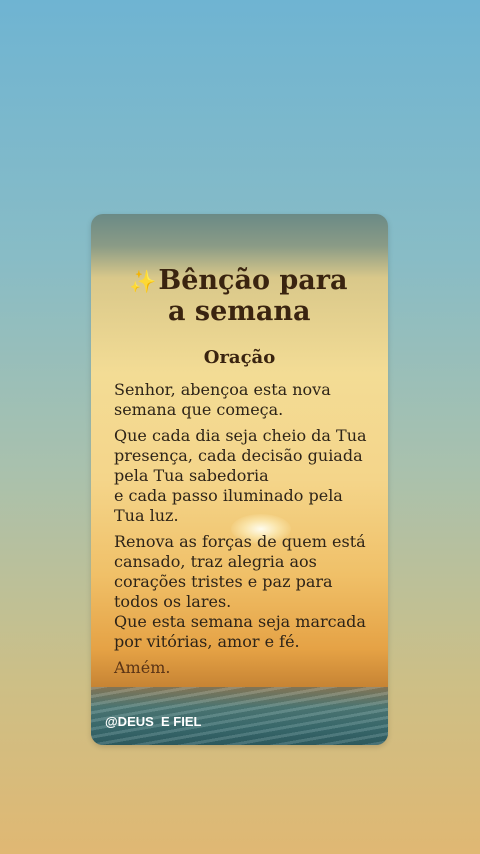  What do you see at coordinates (253, 280) in the screenshot?
I see `title-line-1: Bênção para` at bounding box center [253, 280].